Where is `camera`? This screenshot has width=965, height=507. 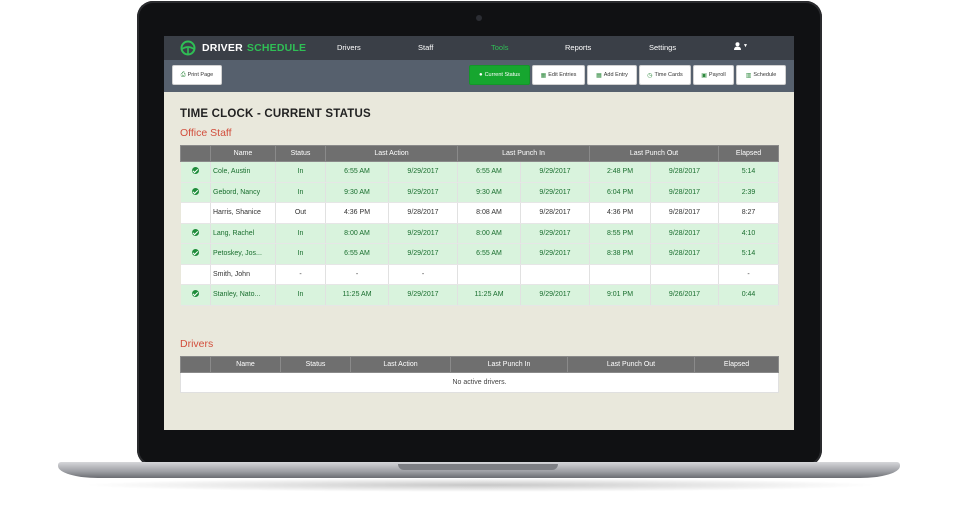 camera is located at coordinates (479, 18).